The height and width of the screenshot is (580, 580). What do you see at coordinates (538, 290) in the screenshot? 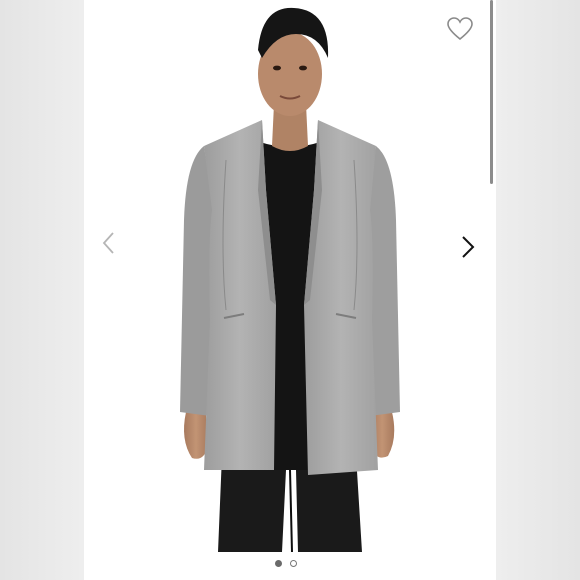
I see `right-side-panel` at bounding box center [538, 290].